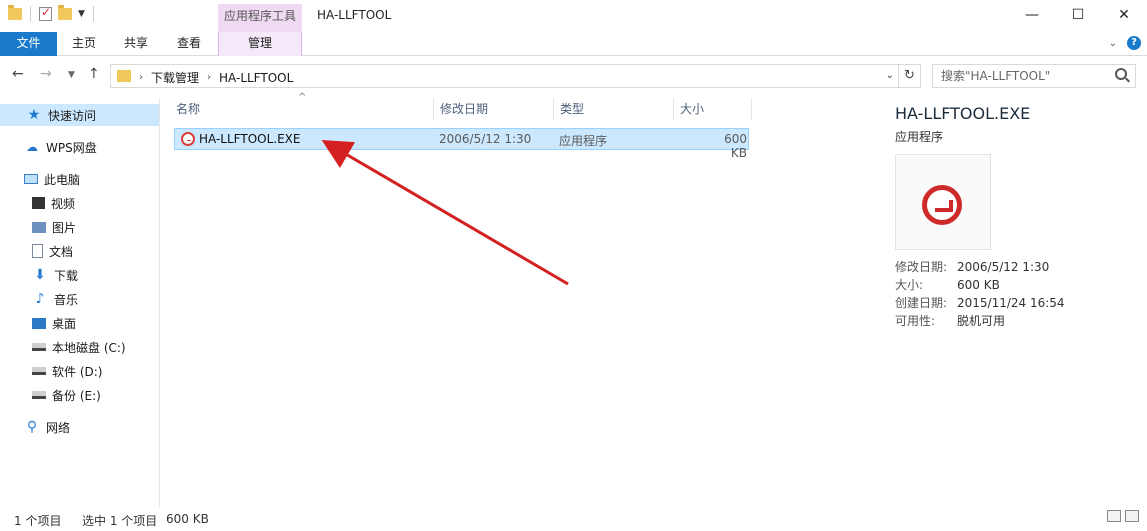  What do you see at coordinates (32, 147) in the screenshot?
I see `cloud-icon: ☁` at bounding box center [32, 147].